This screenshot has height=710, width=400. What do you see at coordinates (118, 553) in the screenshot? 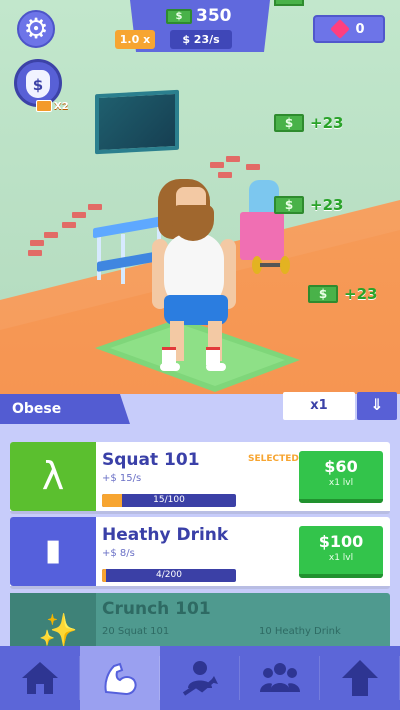
I see `upgrade-rate: +$ 8/s` at bounding box center [118, 553].